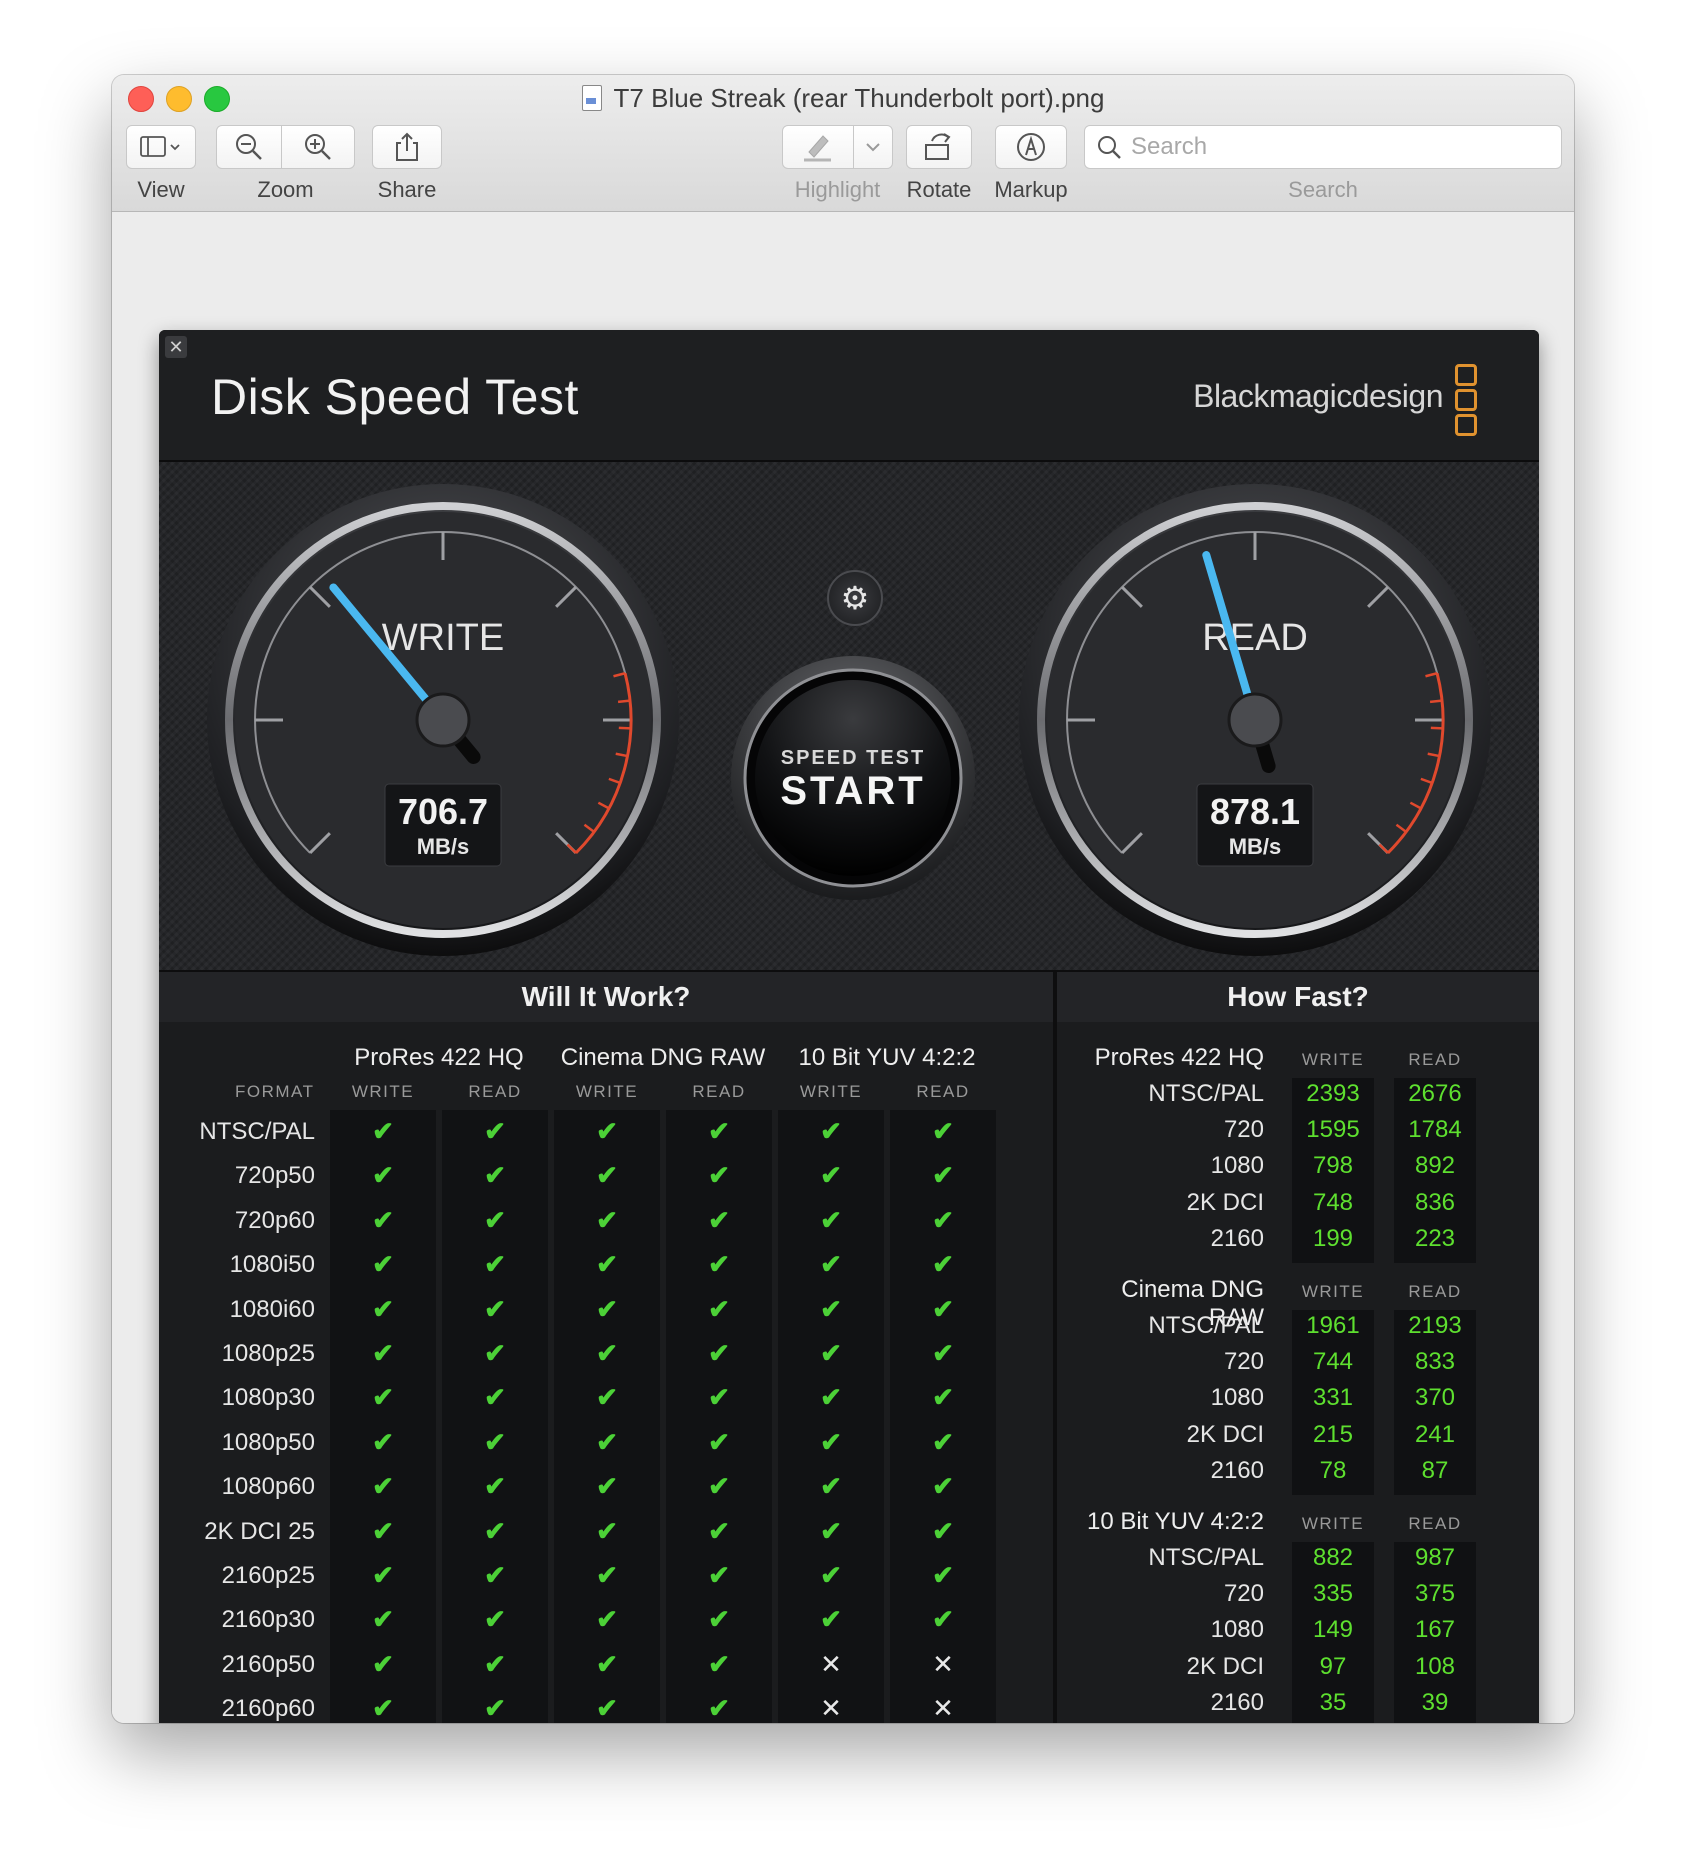 This screenshot has width=1688, height=1872. Describe the element at coordinates (1435, 1594) in the screenshot. I see `fps-read-value: 375` at that location.